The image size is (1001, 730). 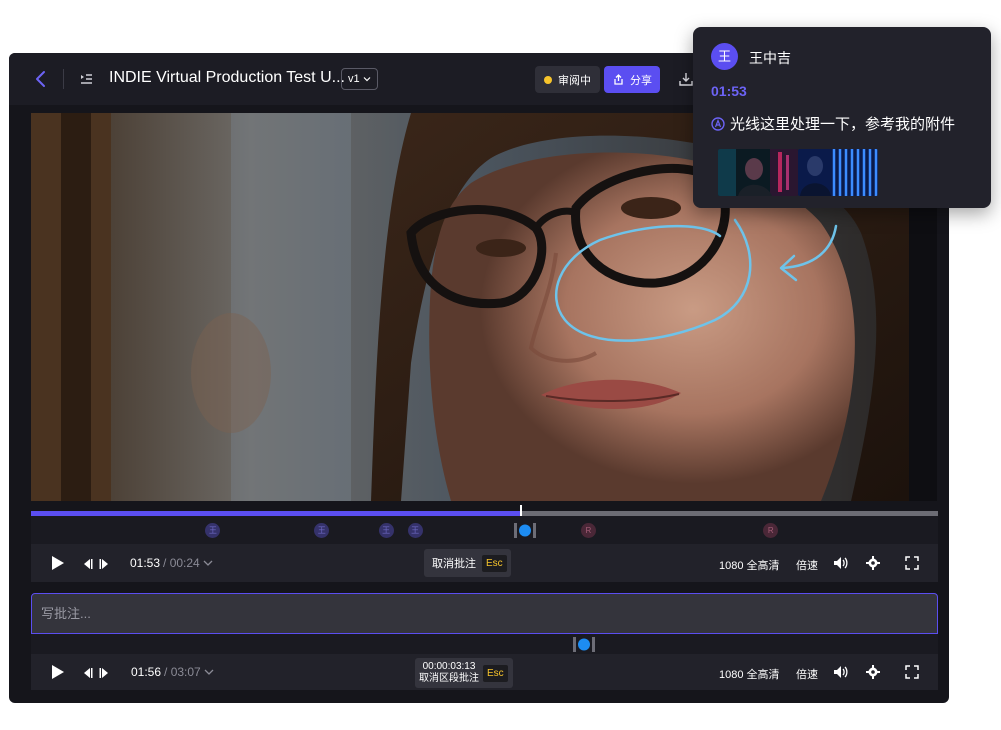 What do you see at coordinates (454, 564) in the screenshot?
I see `cancel-annotation-label: 取消批注` at bounding box center [454, 564].